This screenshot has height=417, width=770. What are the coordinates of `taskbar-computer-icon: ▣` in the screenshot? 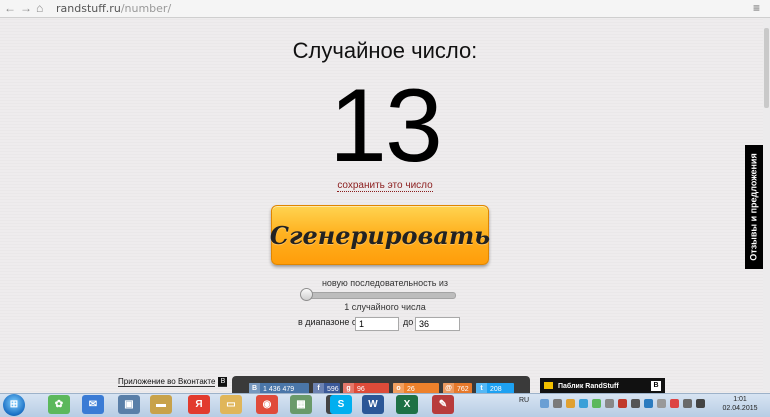 It's located at (129, 404).